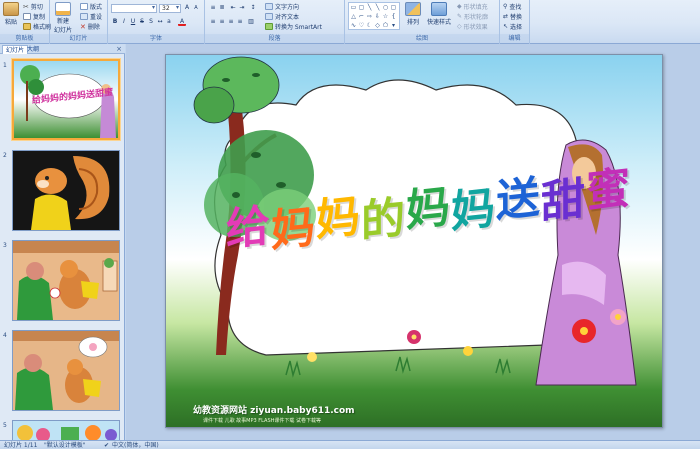 The image size is (700, 449). Describe the element at coordinates (459, 26) in the screenshot. I see `effects-icon: ◇` at that location.